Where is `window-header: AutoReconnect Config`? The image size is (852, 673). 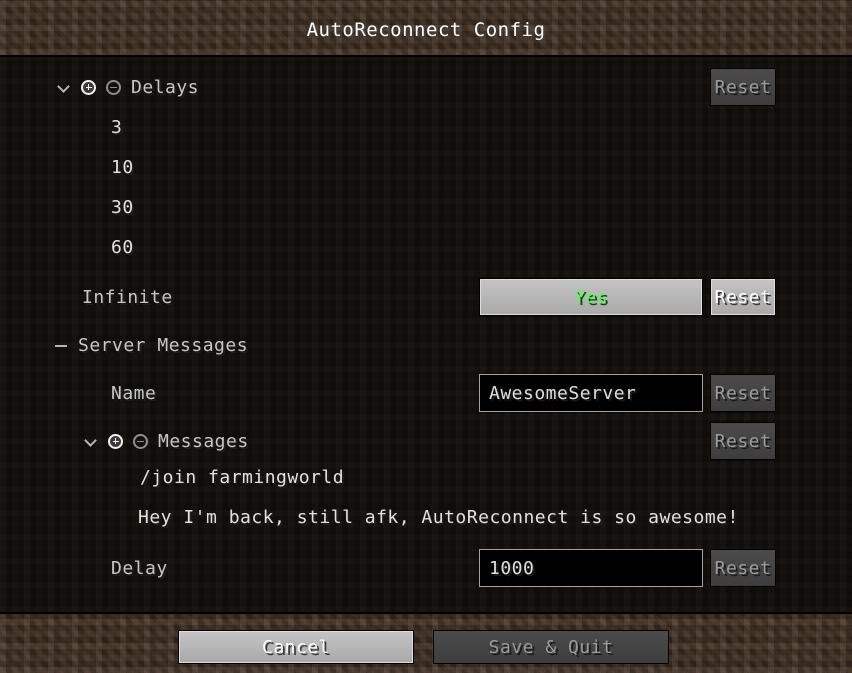 window-header: AutoReconnect Config is located at coordinates (426, 28).